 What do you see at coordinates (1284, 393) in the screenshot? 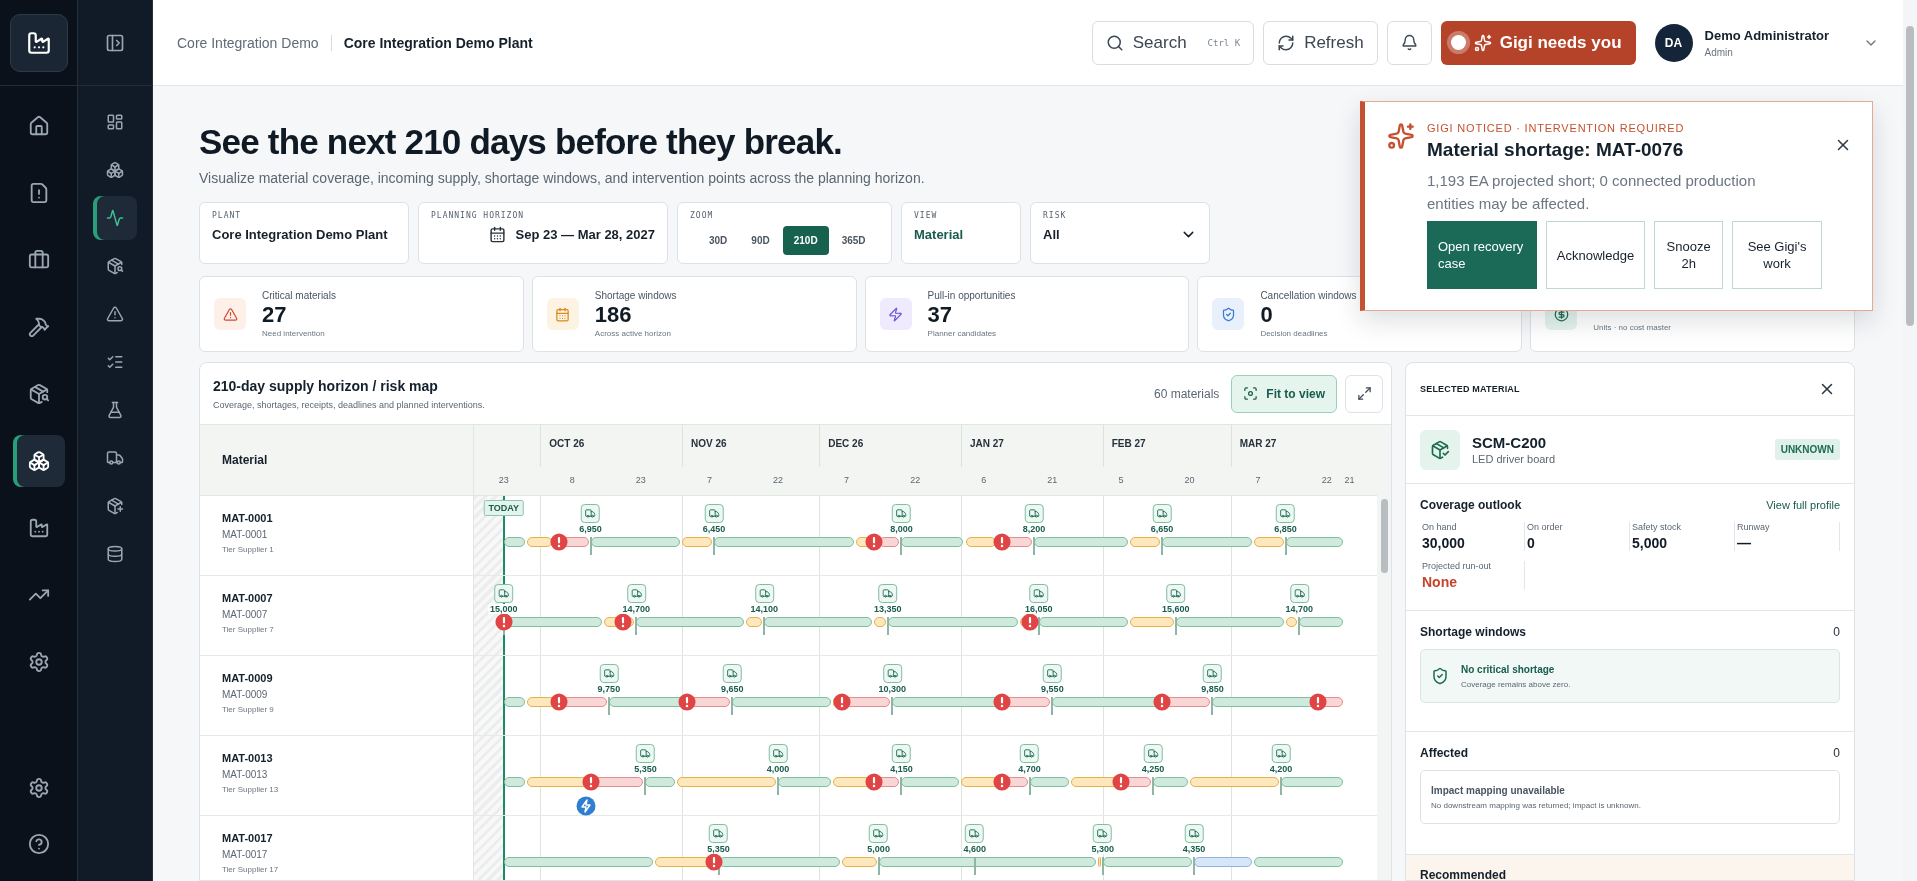
I see `fit-to-view-button: Fit to view` at bounding box center [1284, 393].